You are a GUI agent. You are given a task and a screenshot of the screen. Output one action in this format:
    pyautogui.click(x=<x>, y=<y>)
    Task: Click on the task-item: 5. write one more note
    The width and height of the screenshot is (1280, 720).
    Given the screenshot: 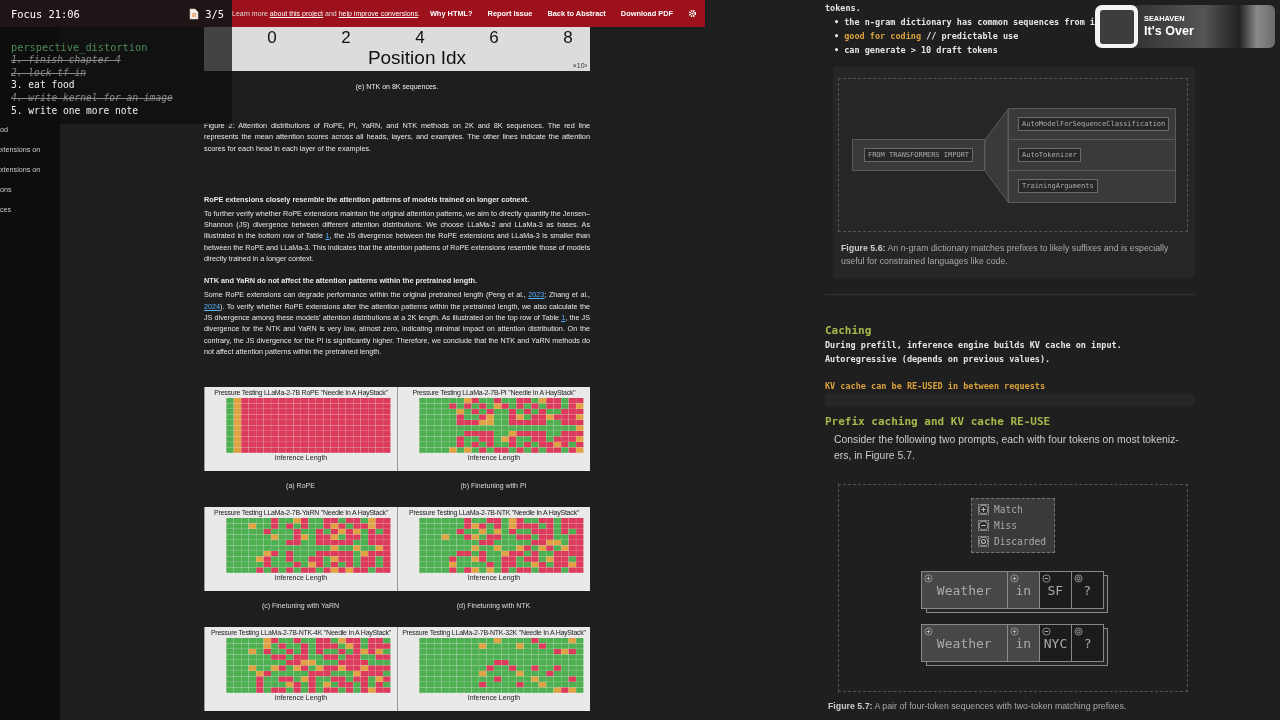 What is the action you would take?
    pyautogui.click(x=75, y=111)
    